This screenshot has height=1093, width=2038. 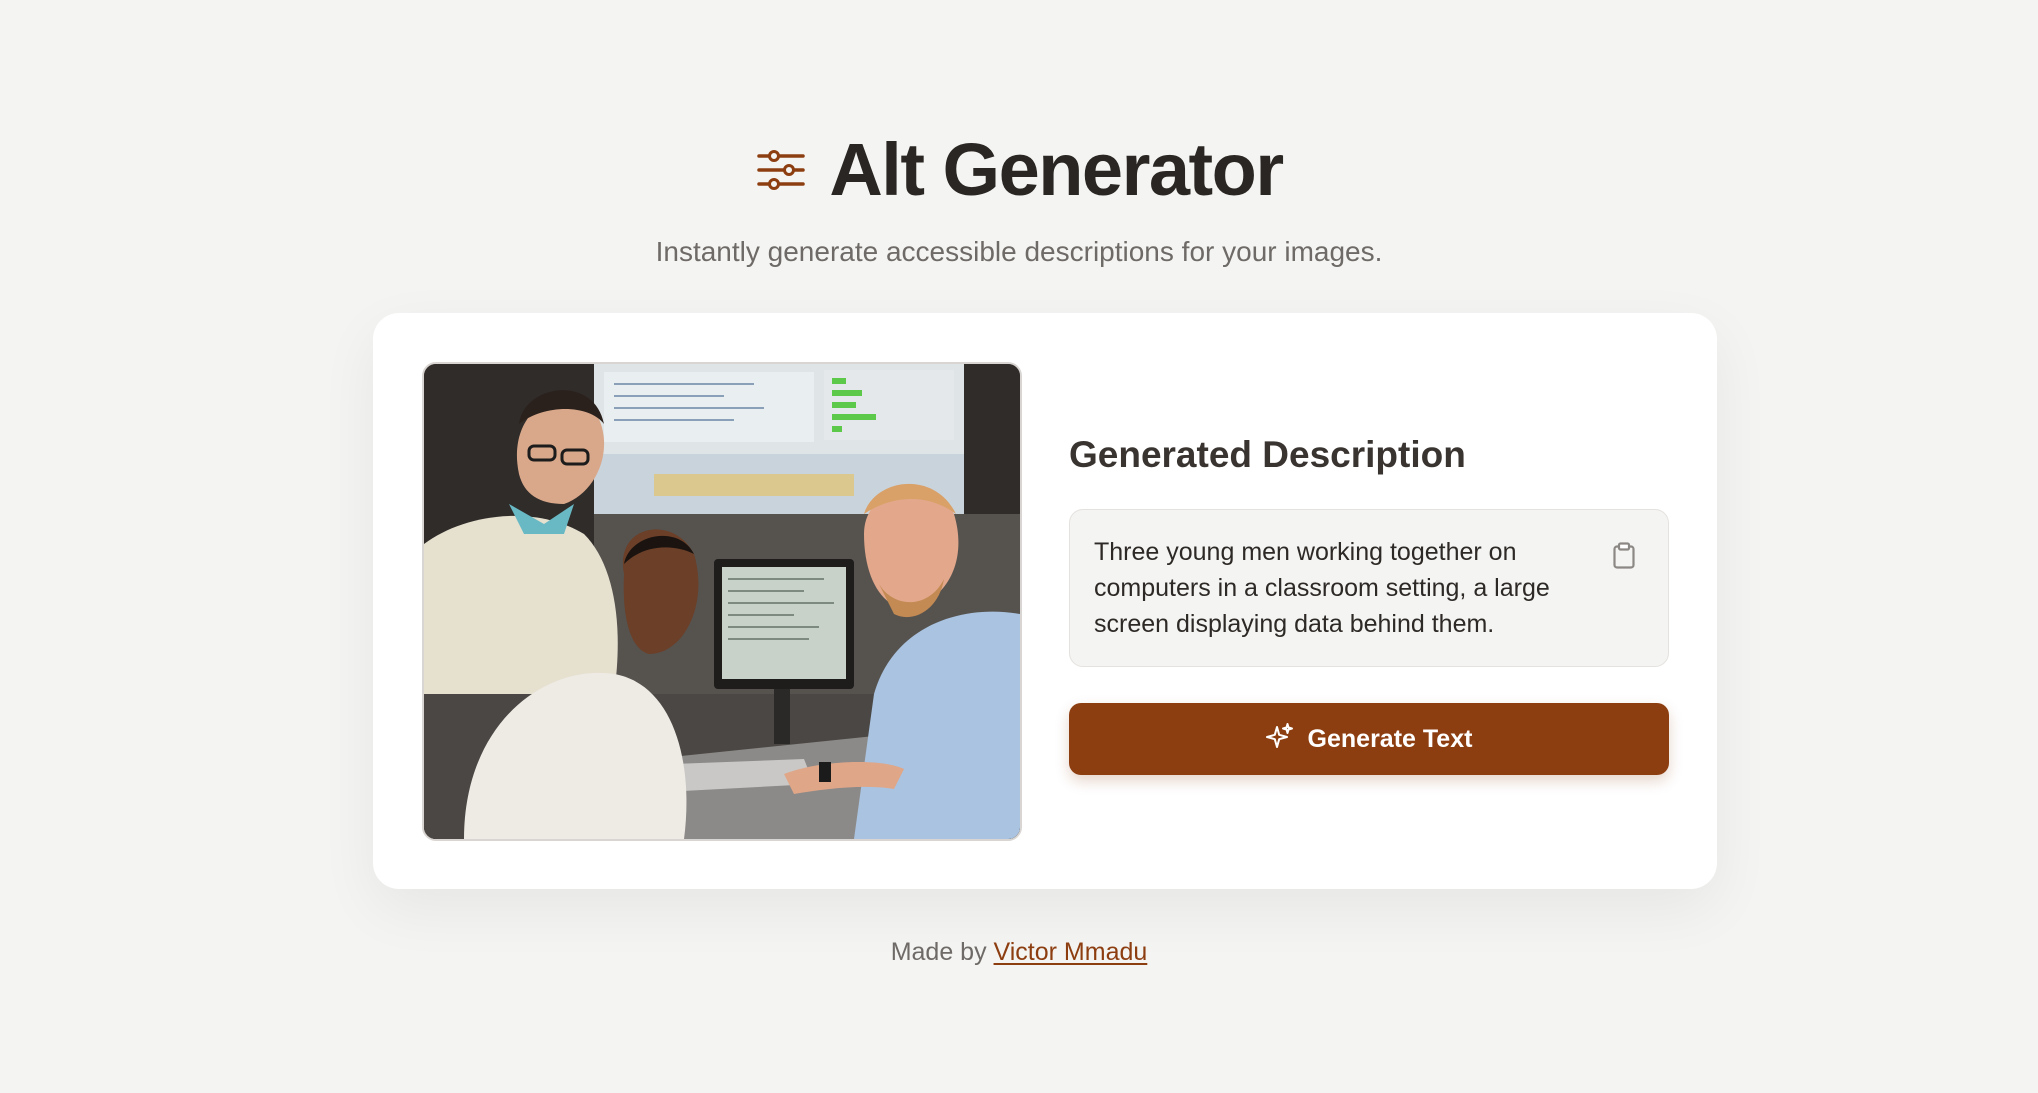 What do you see at coordinates (1279, 739) in the screenshot?
I see `sparkles-icon` at bounding box center [1279, 739].